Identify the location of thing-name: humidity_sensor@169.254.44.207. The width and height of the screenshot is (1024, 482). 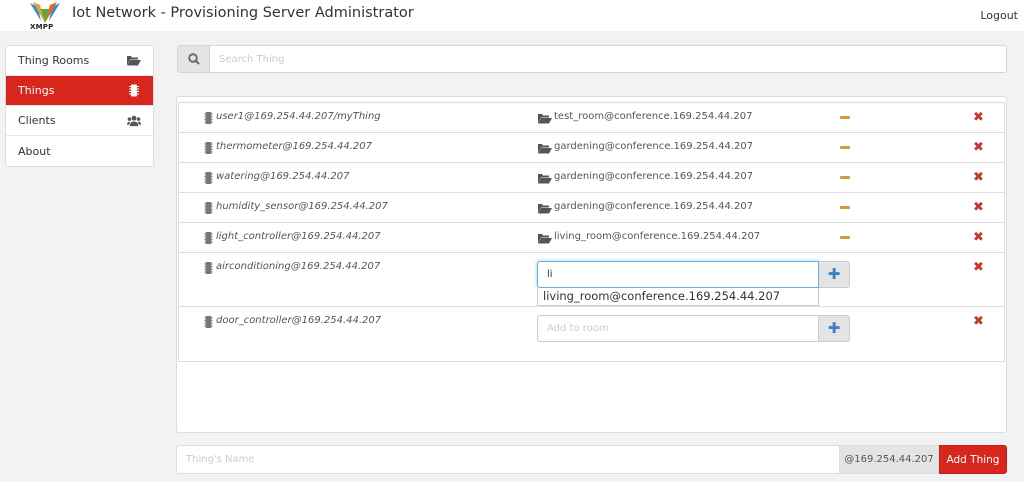
(302, 206).